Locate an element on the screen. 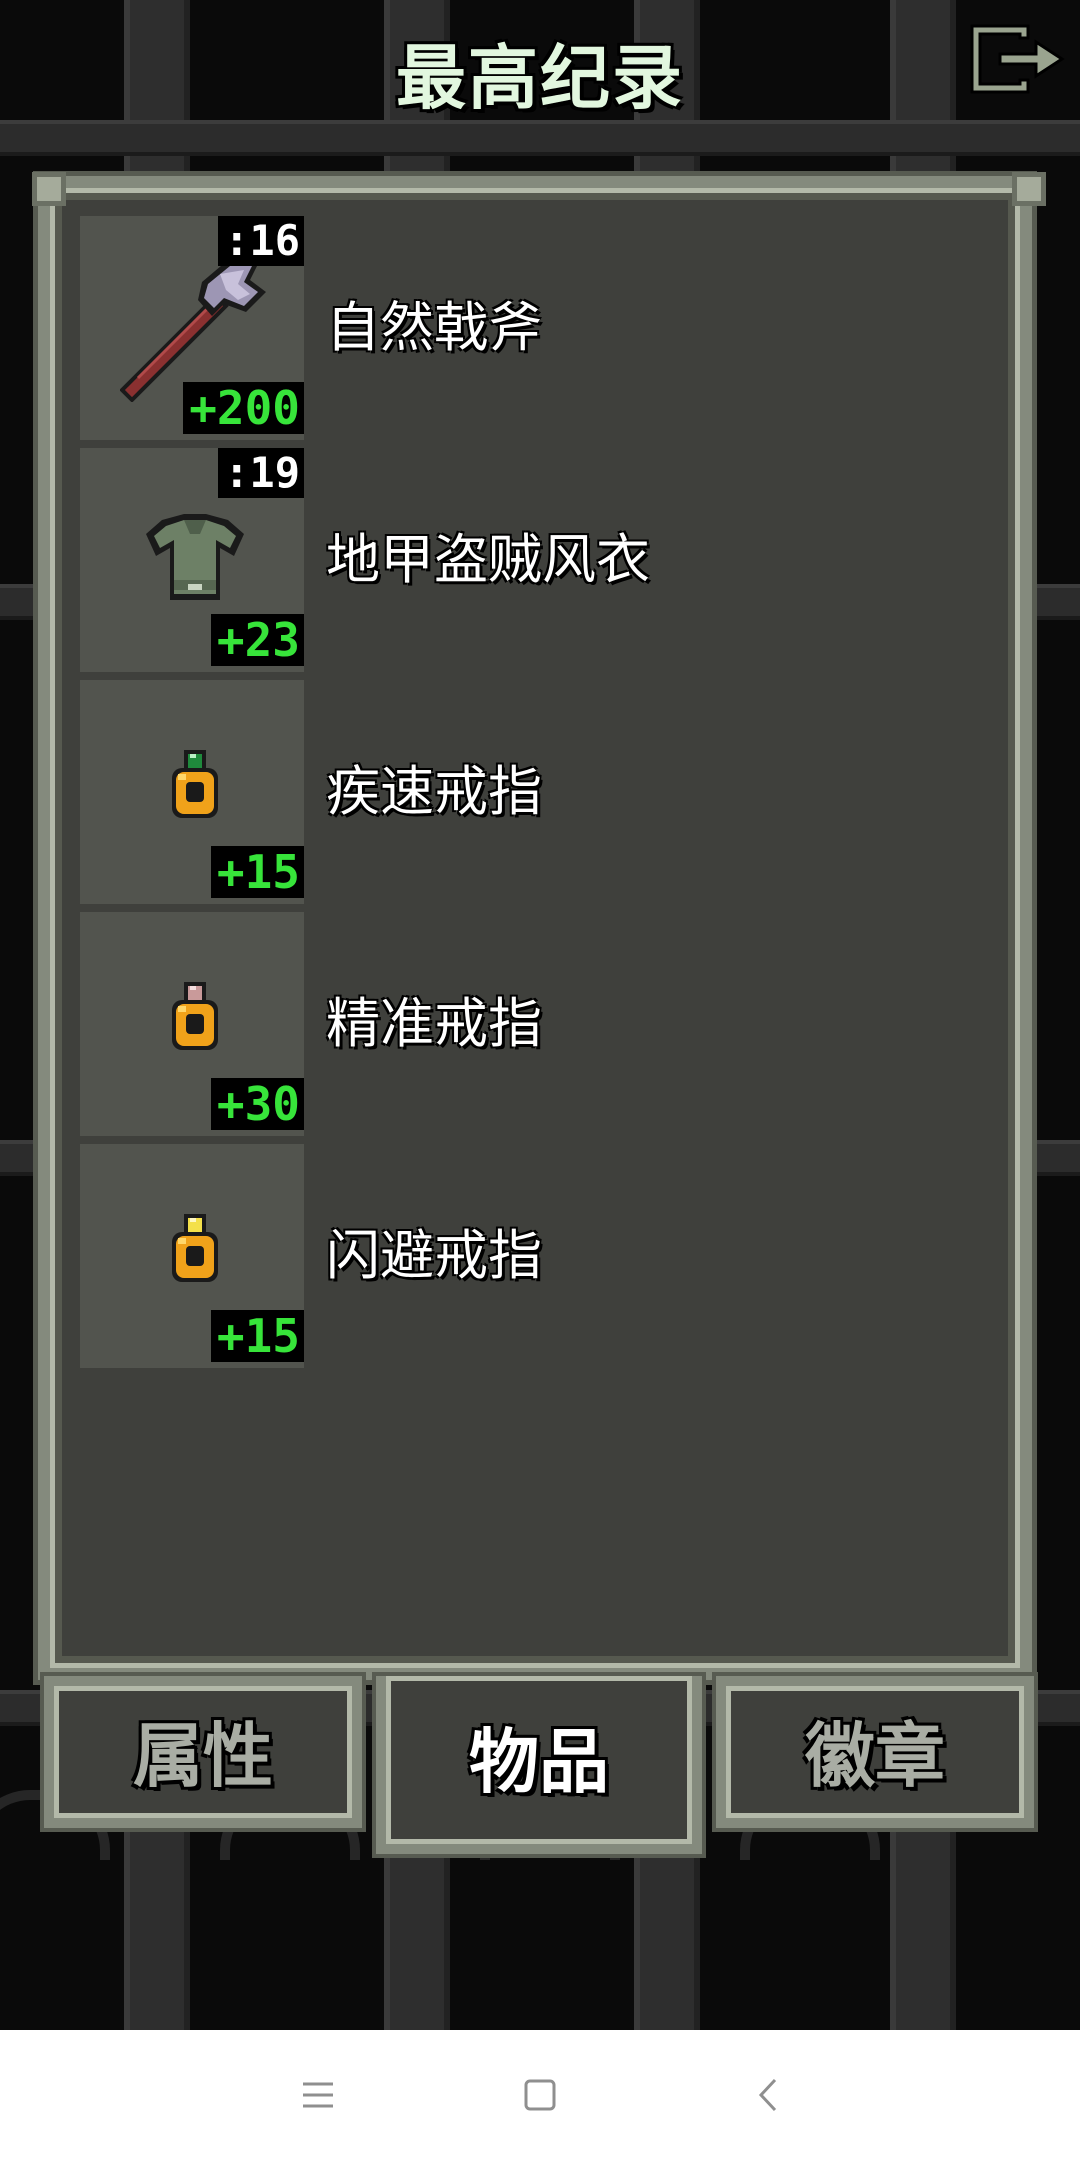 This screenshot has width=1080, height=2160. system-nav-bar is located at coordinates (540, 2095).